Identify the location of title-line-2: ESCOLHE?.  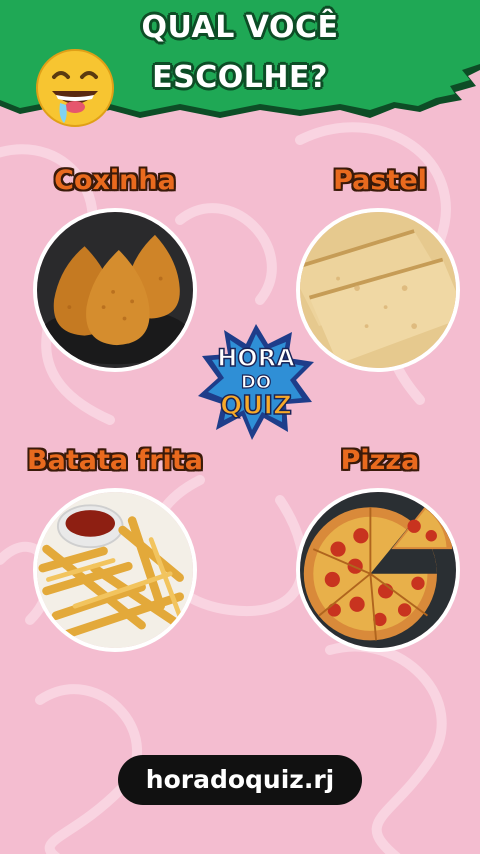
(240, 77).